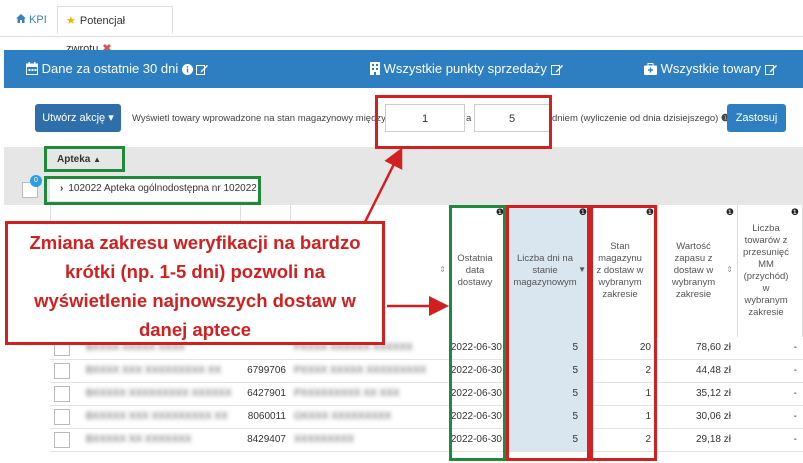  Describe the element at coordinates (383, 185) in the screenshot. I see `arrow-to-range` at that location.